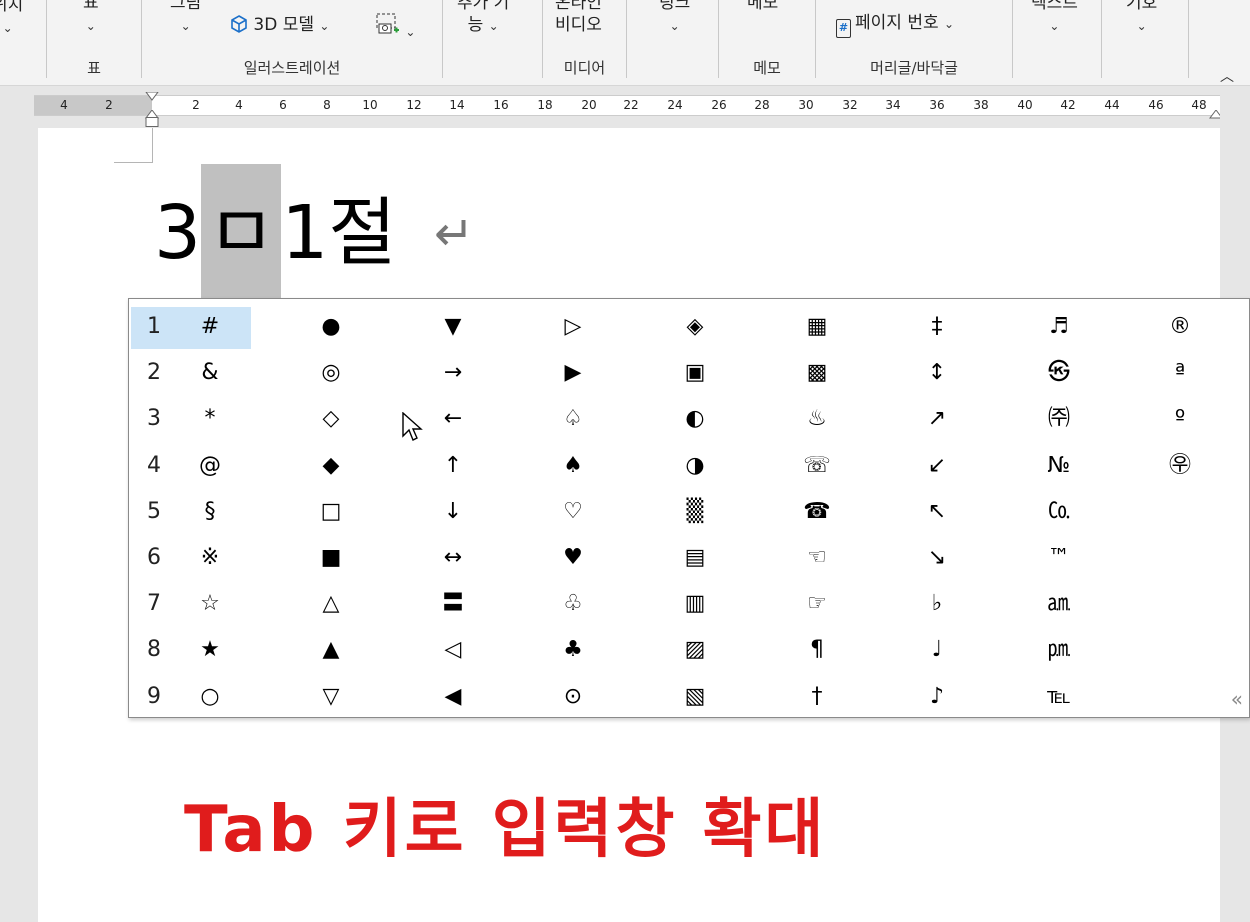 The image size is (1250, 922). Describe the element at coordinates (331, 327) in the screenshot. I see `symbol-cell: ●` at that location.